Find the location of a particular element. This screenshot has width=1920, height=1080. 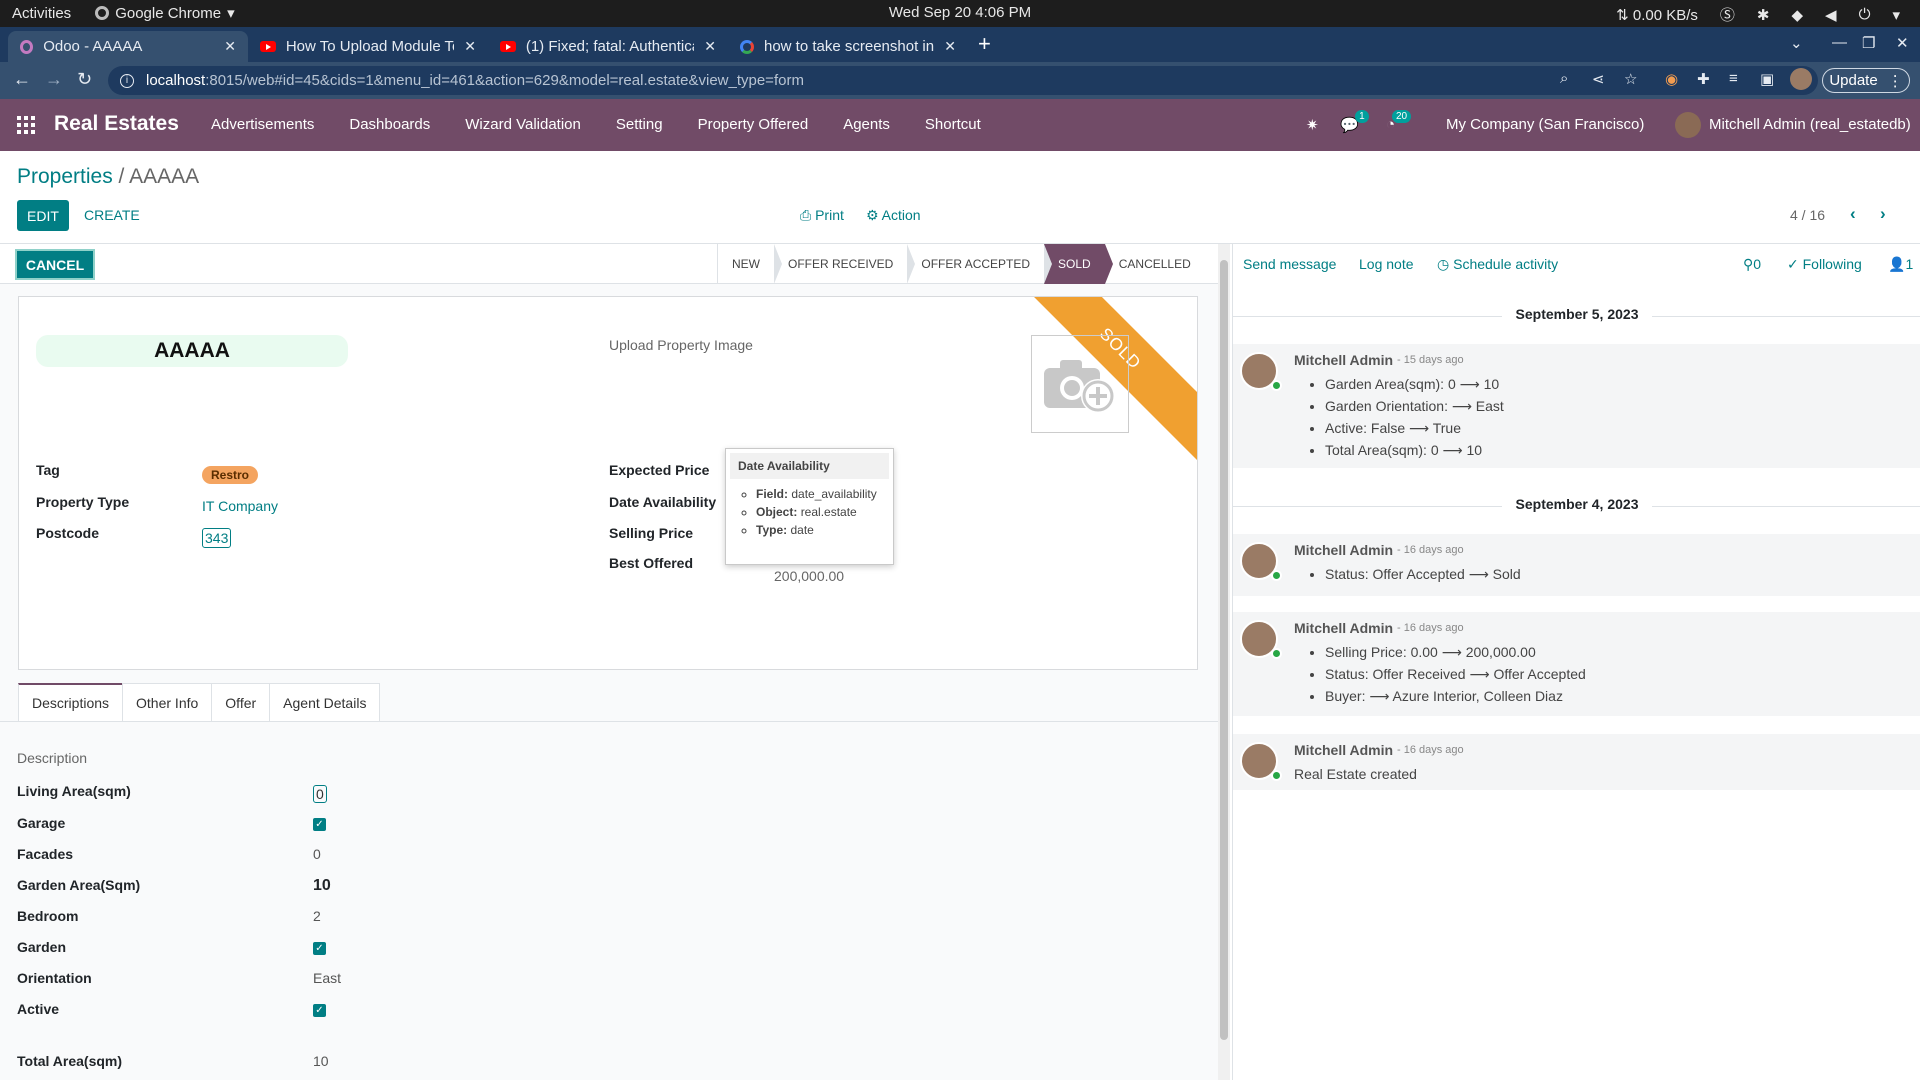

activity-clock-icon: ◔ 20 is located at coordinates (1399, 121).